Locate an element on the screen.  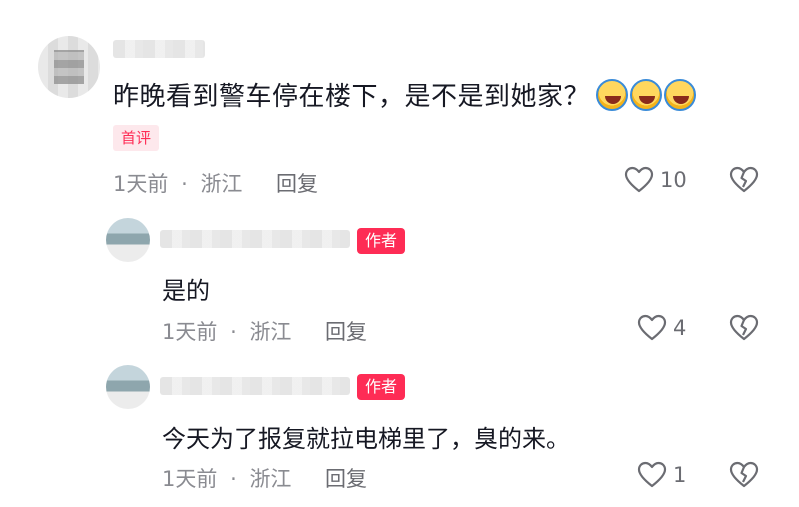
like-count: 10 is located at coordinates (673, 180).